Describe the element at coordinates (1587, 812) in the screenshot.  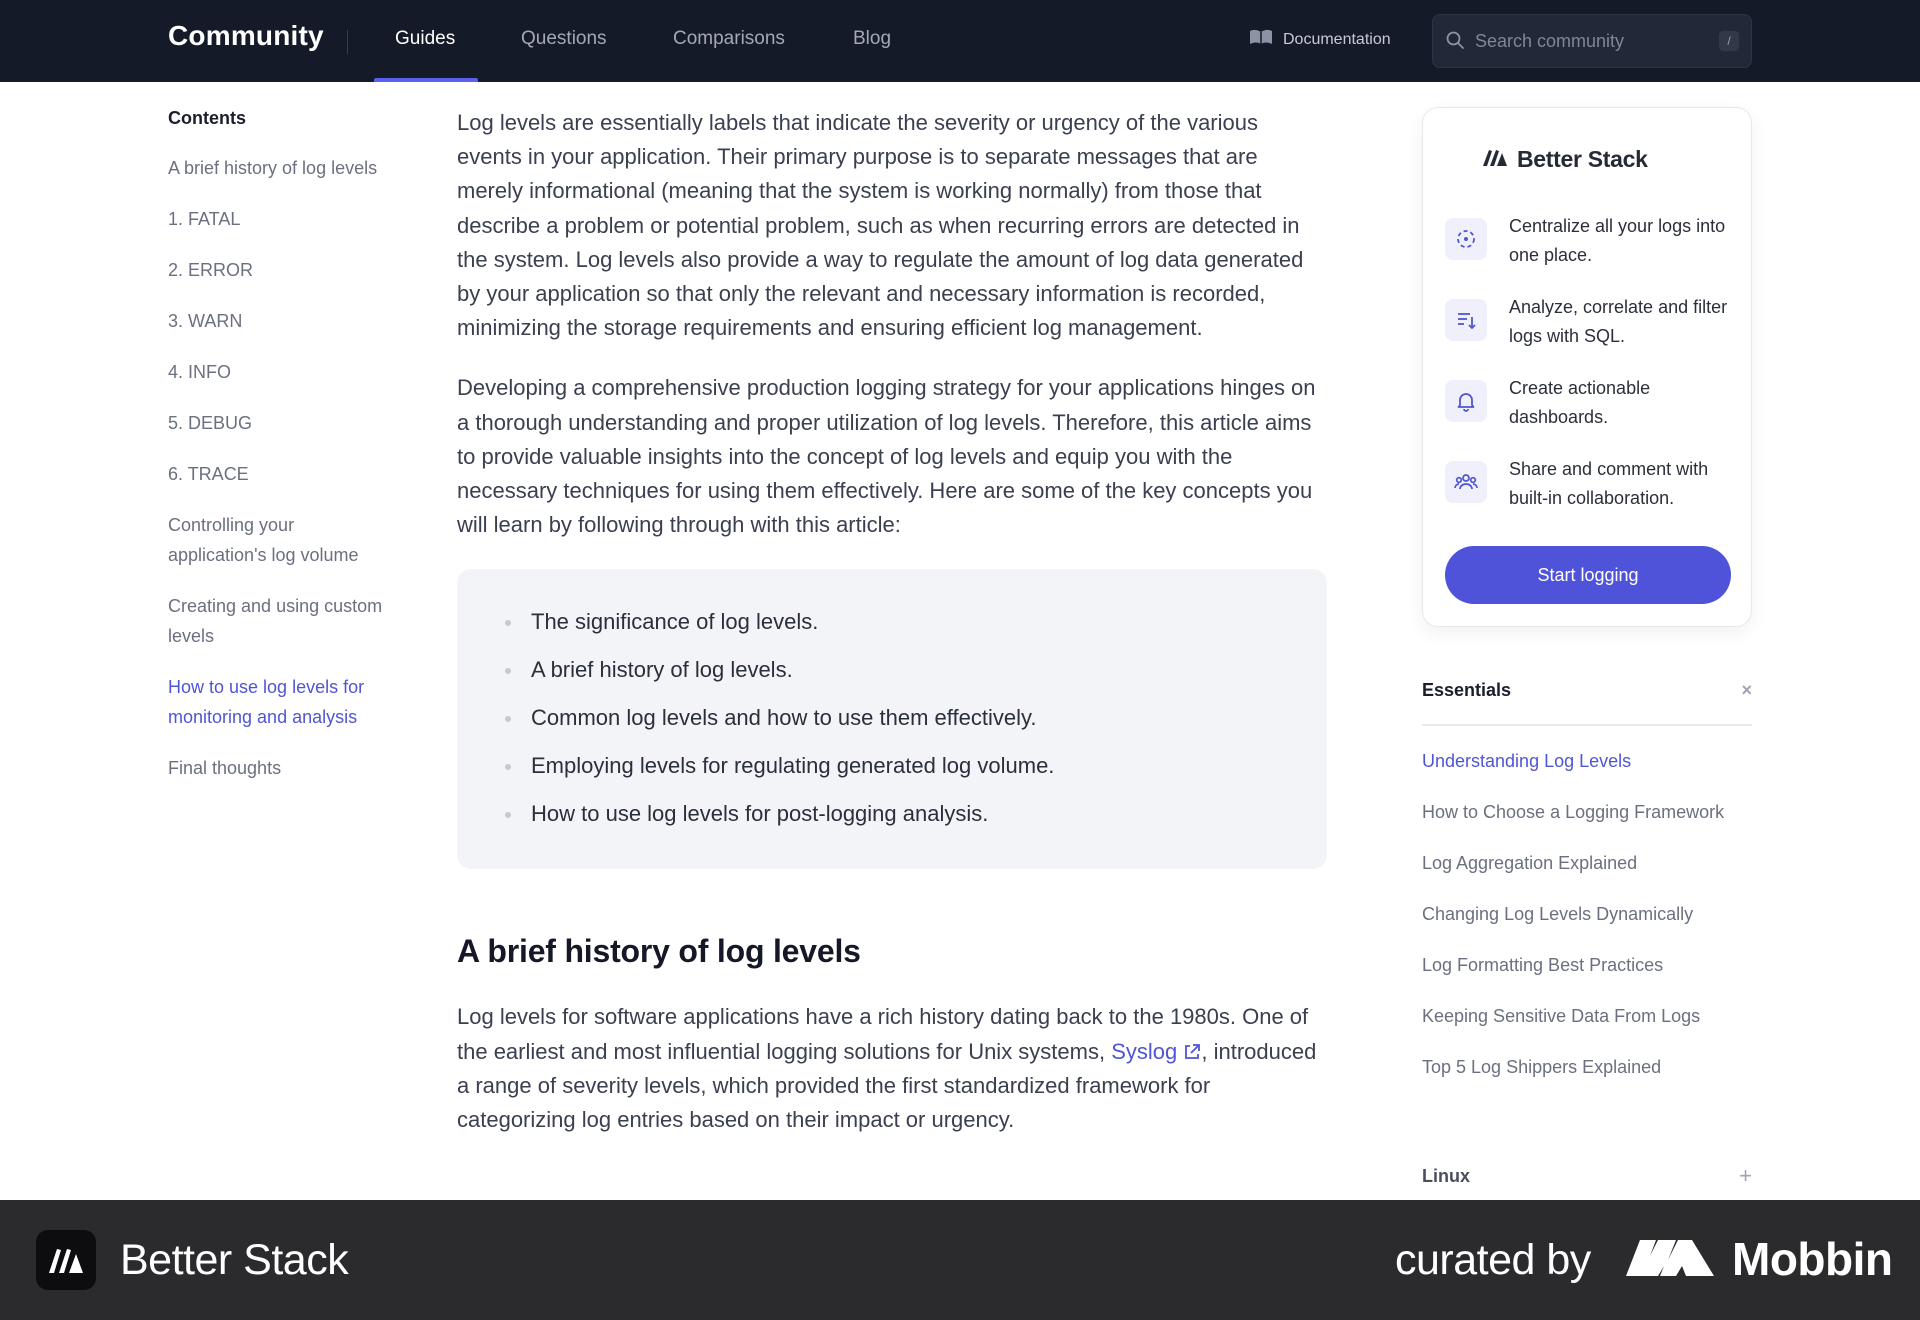
I see `essentials-item: How to Choose a Logging Framework` at that location.